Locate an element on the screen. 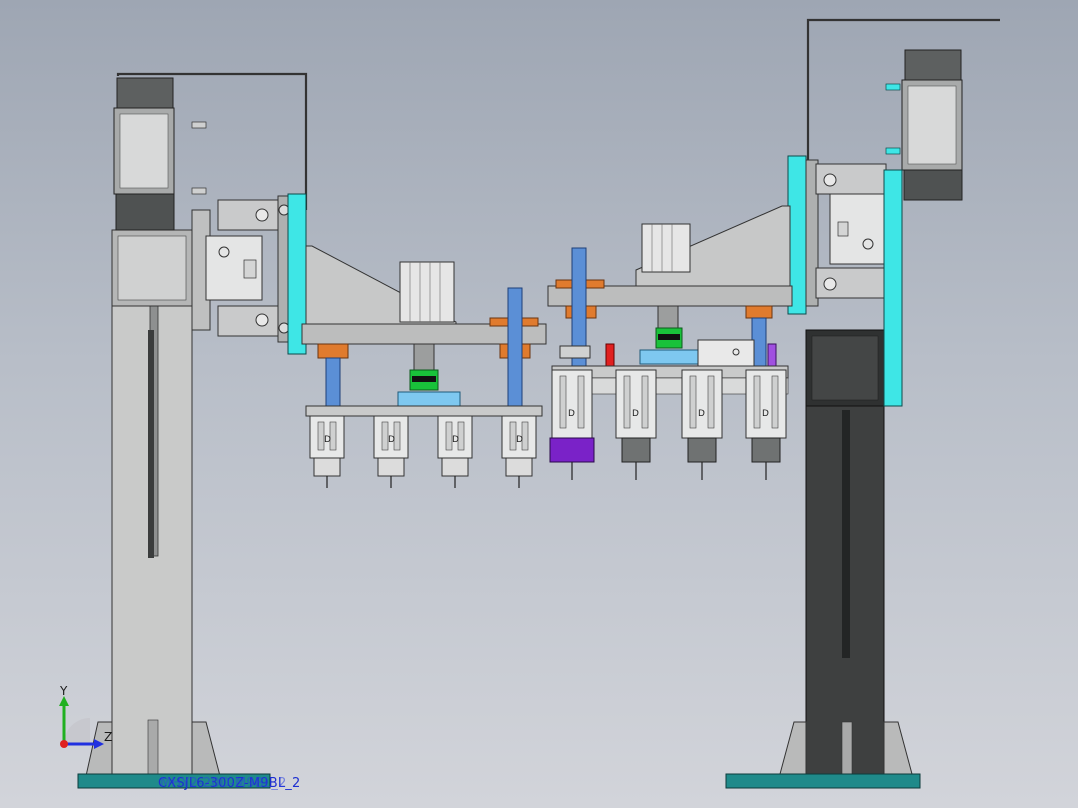 Image resolution: width=1078 pixels, height=808 pixels. left-slide-module is located at coordinates (249, 274).